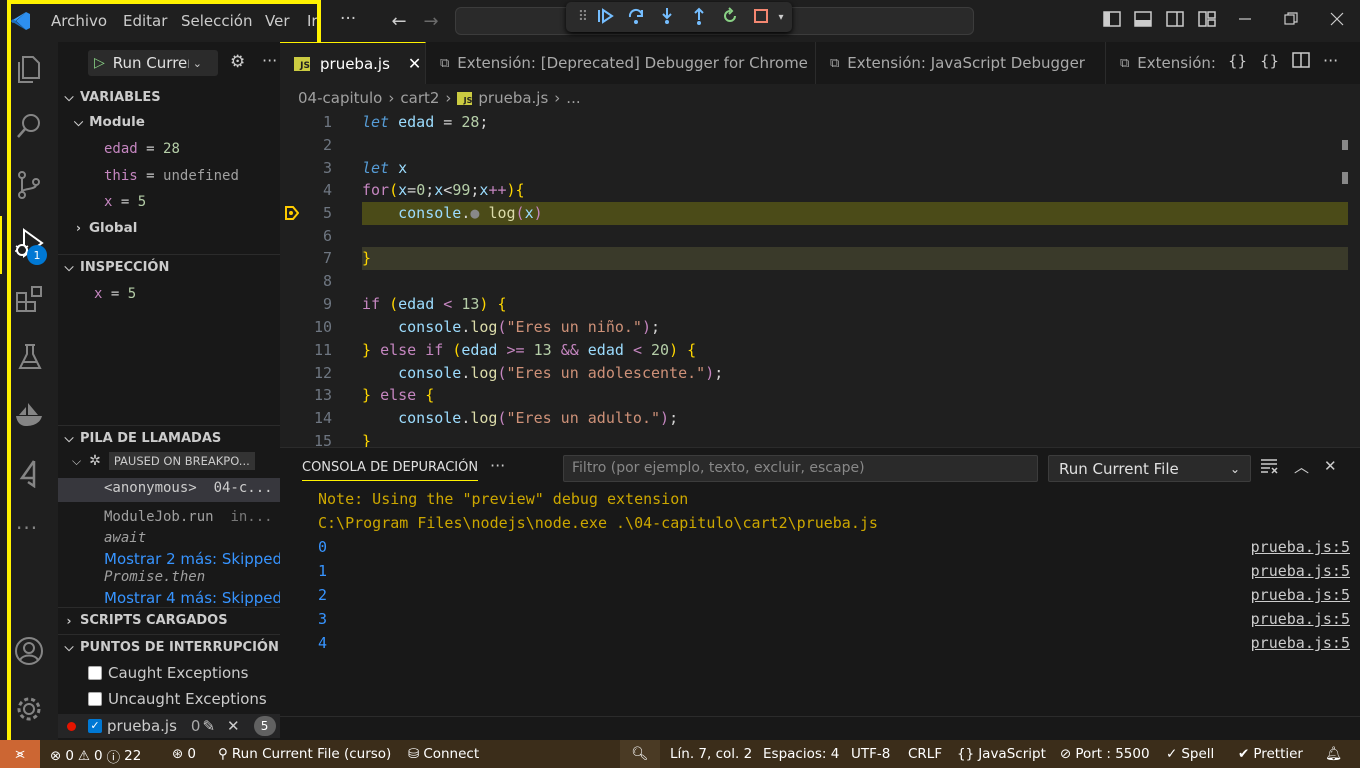  What do you see at coordinates (192, 598) in the screenshot?
I see `show-more-link: Mostrar 4 más: Skipped b` at bounding box center [192, 598].